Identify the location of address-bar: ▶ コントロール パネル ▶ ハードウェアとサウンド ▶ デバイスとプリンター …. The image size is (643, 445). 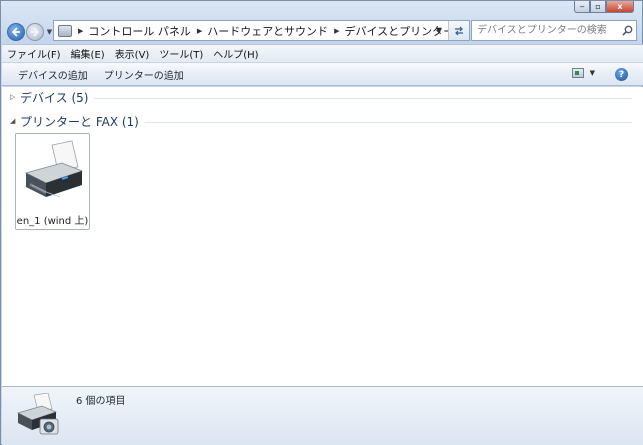
(261, 30).